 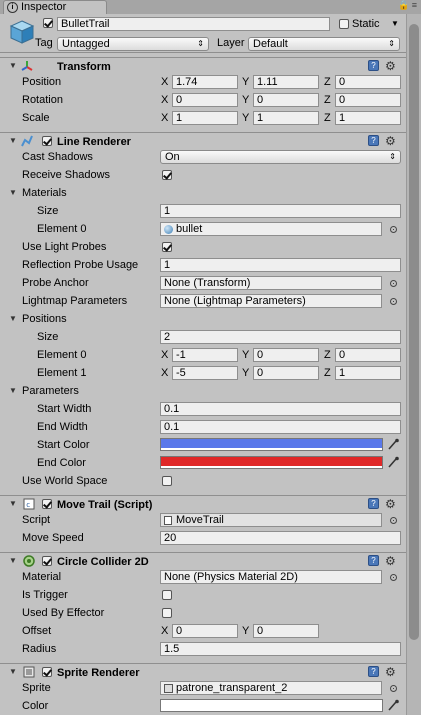 I want to click on material-label: Material, so click(x=42, y=577).